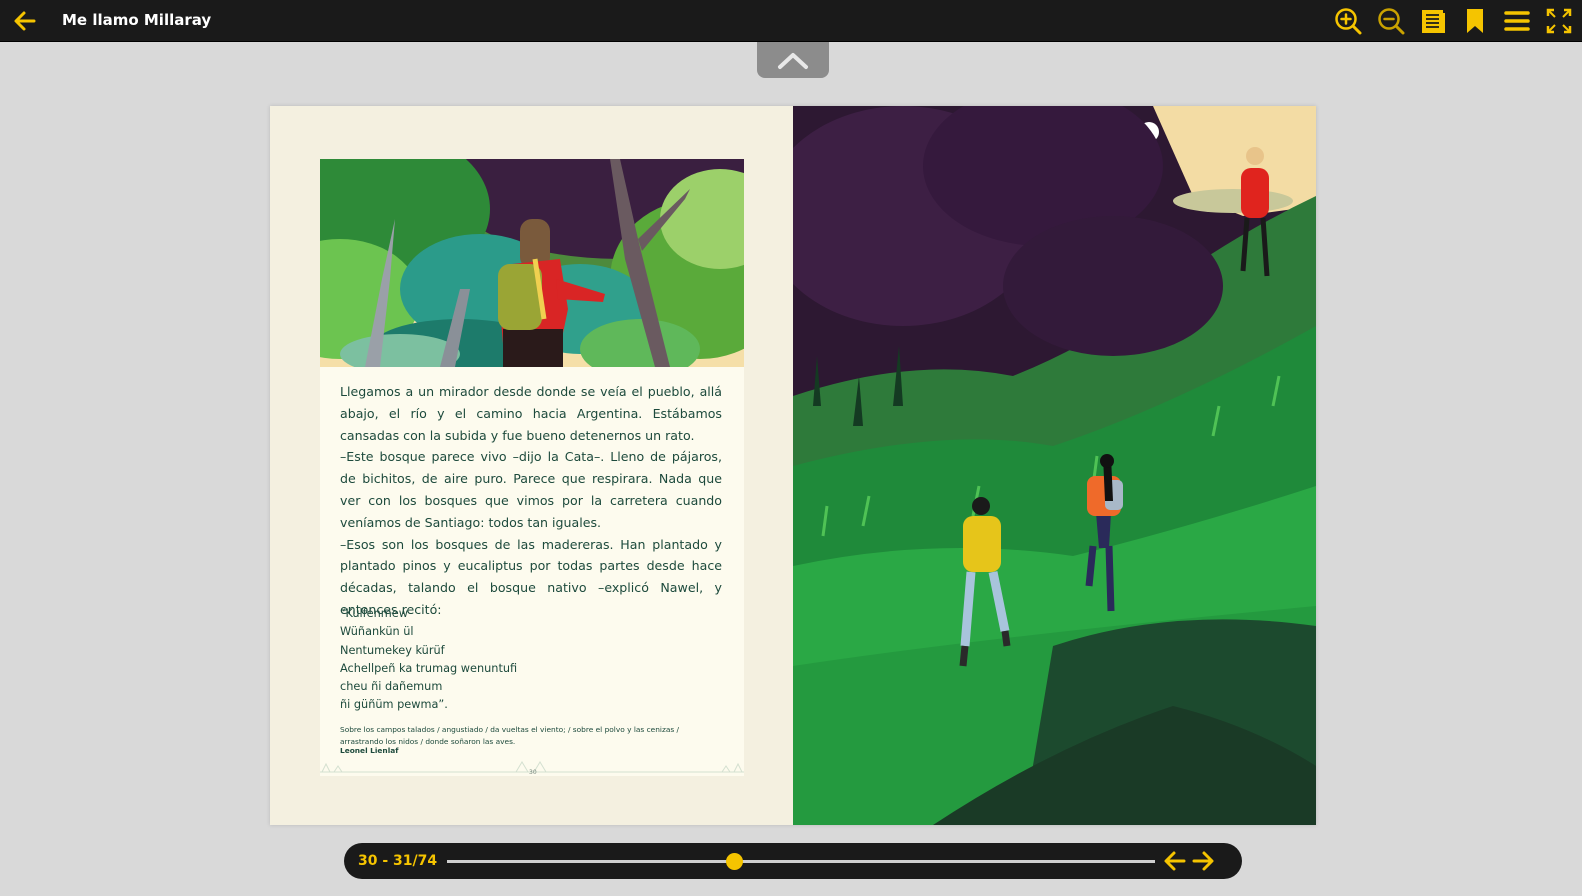 The height and width of the screenshot is (896, 1582). I want to click on zoom-out-icon, so click(1391, 21).